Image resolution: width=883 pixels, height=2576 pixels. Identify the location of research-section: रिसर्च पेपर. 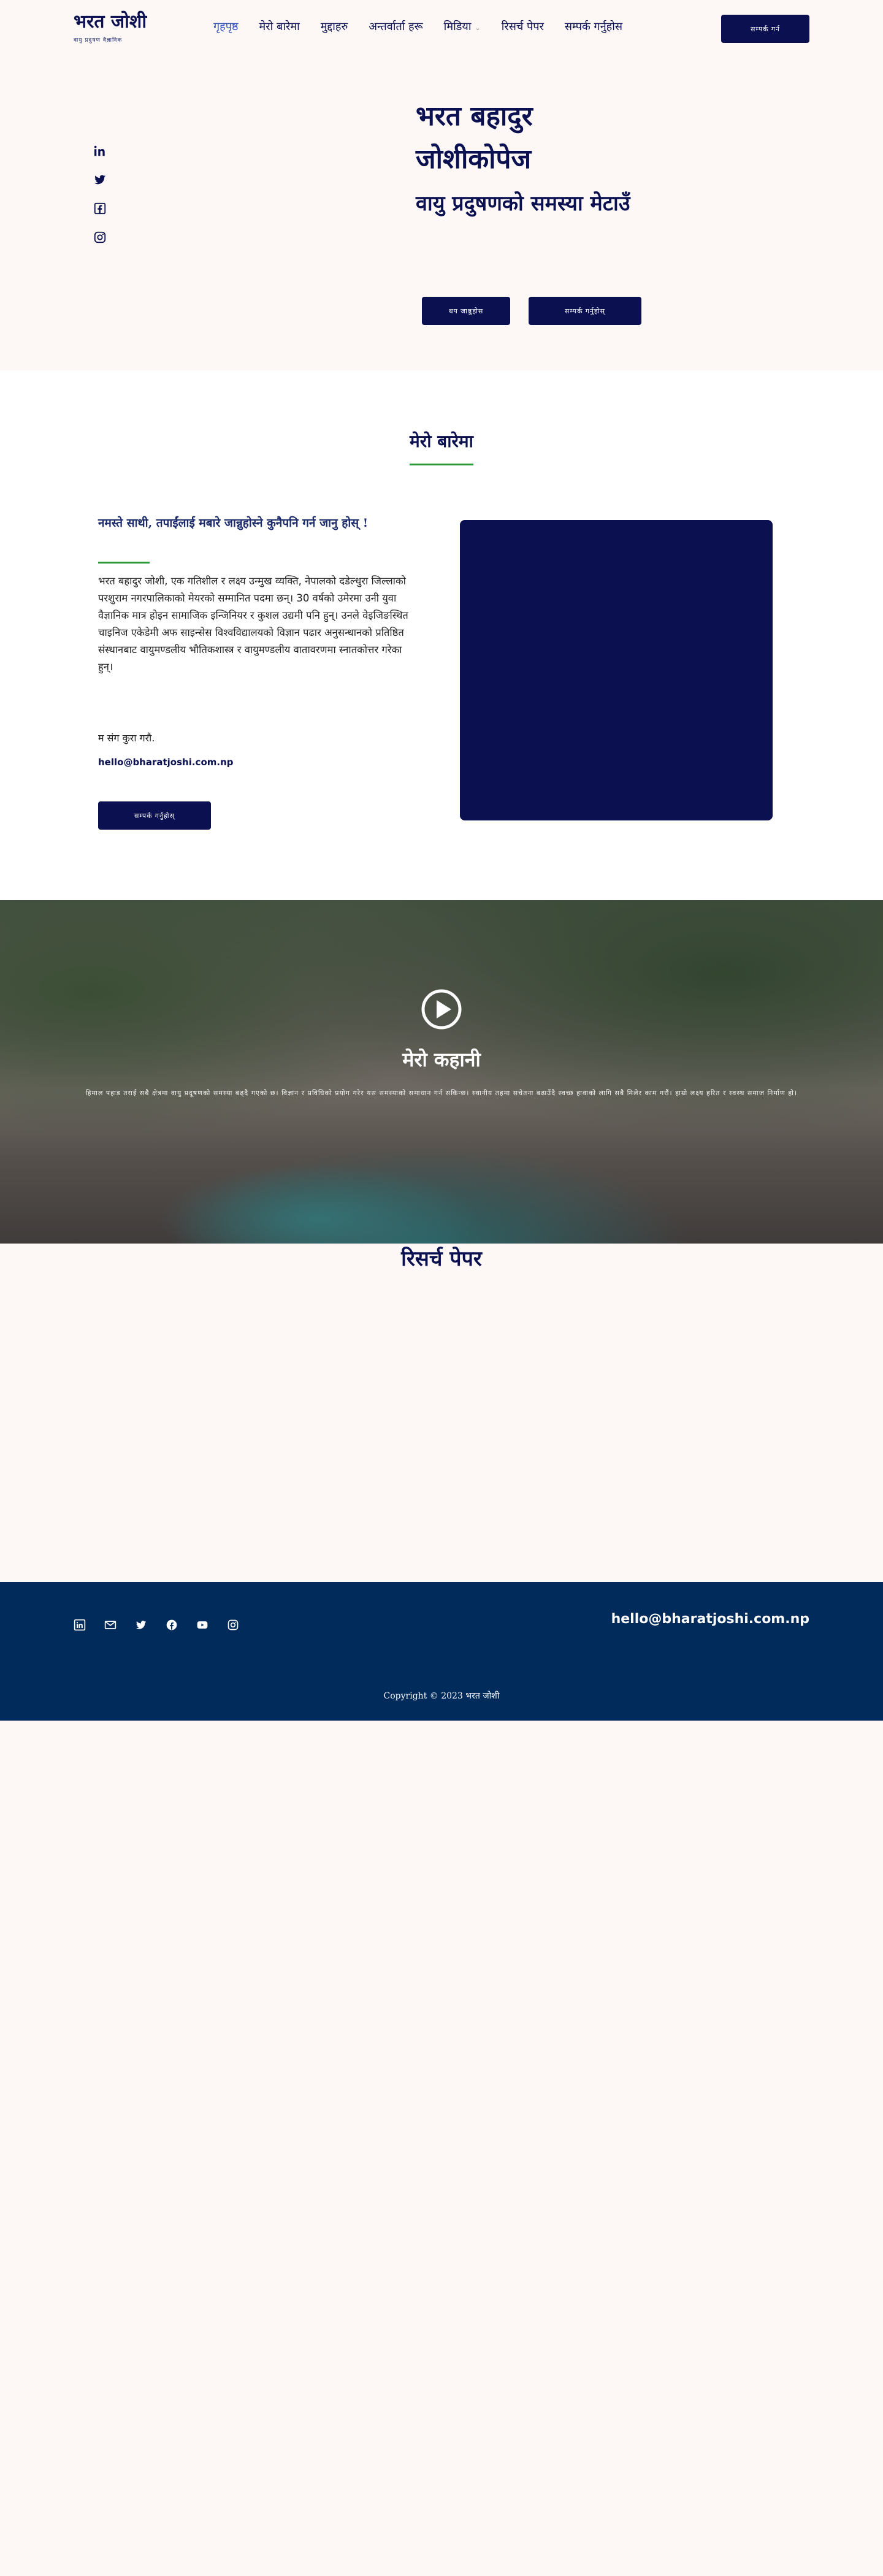
(442, 1413).